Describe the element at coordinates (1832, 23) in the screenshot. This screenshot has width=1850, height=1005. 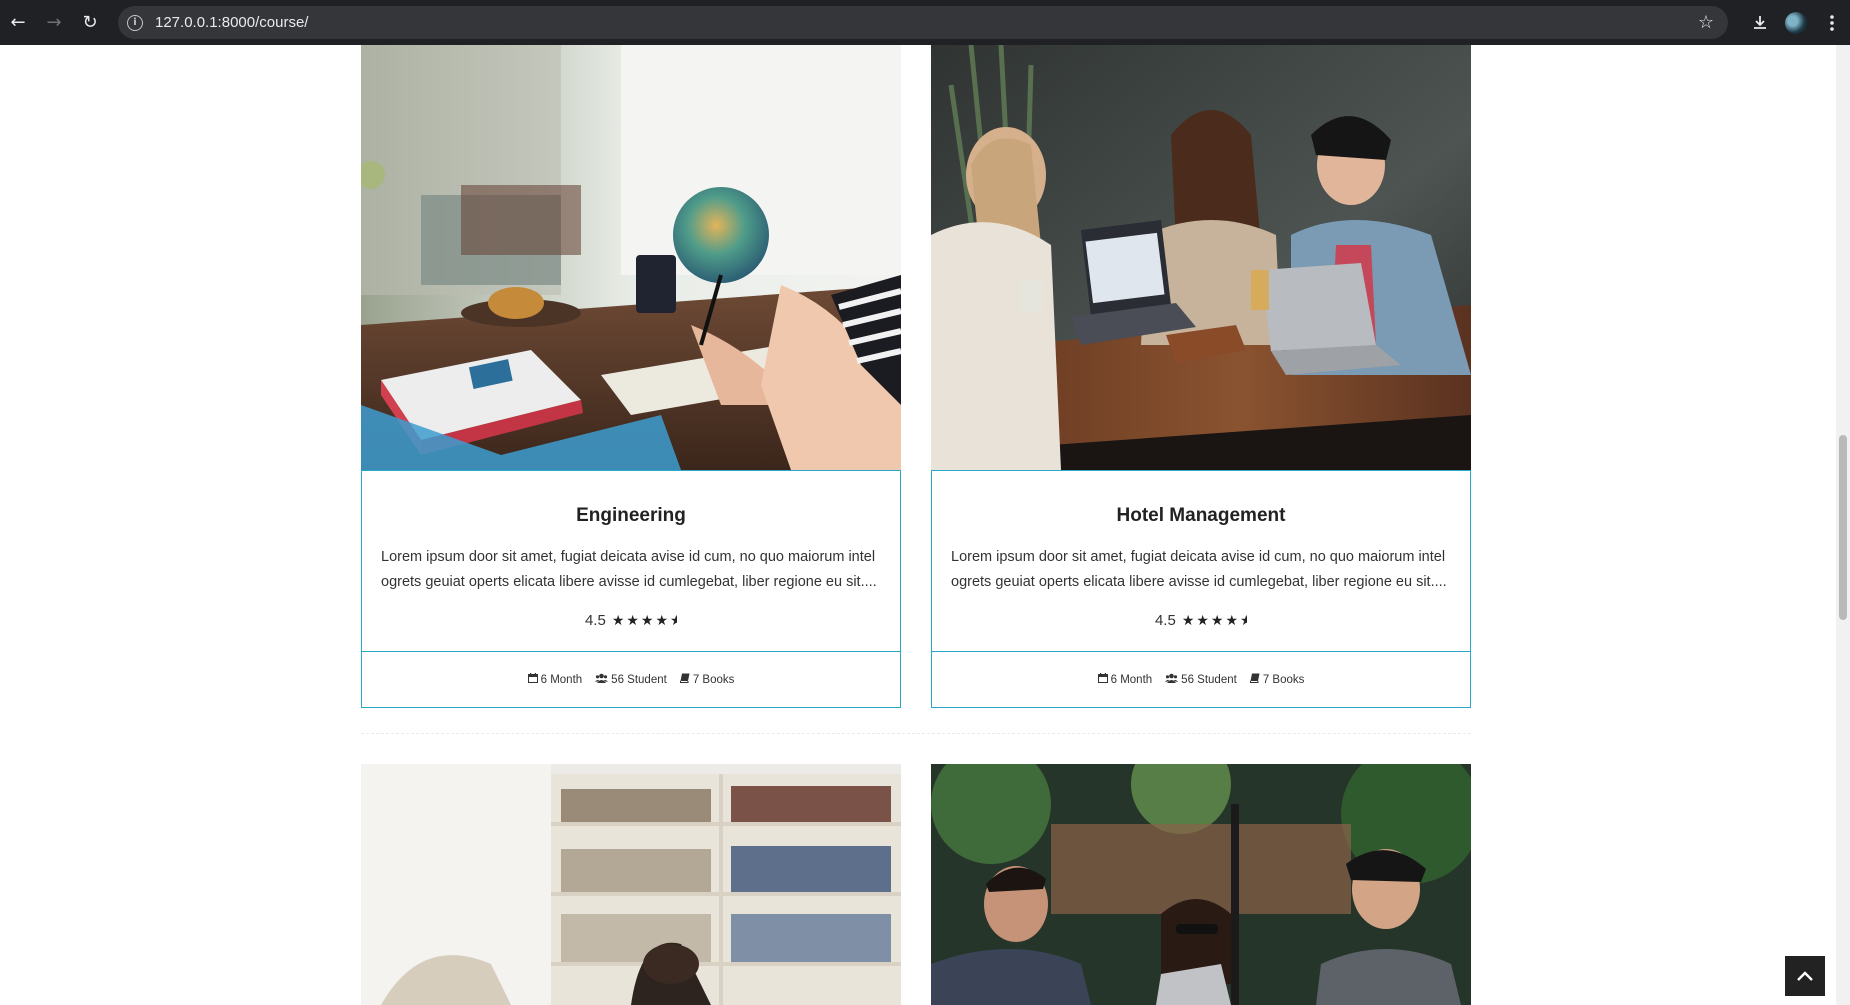
I see `menu-kebab-icon` at that location.